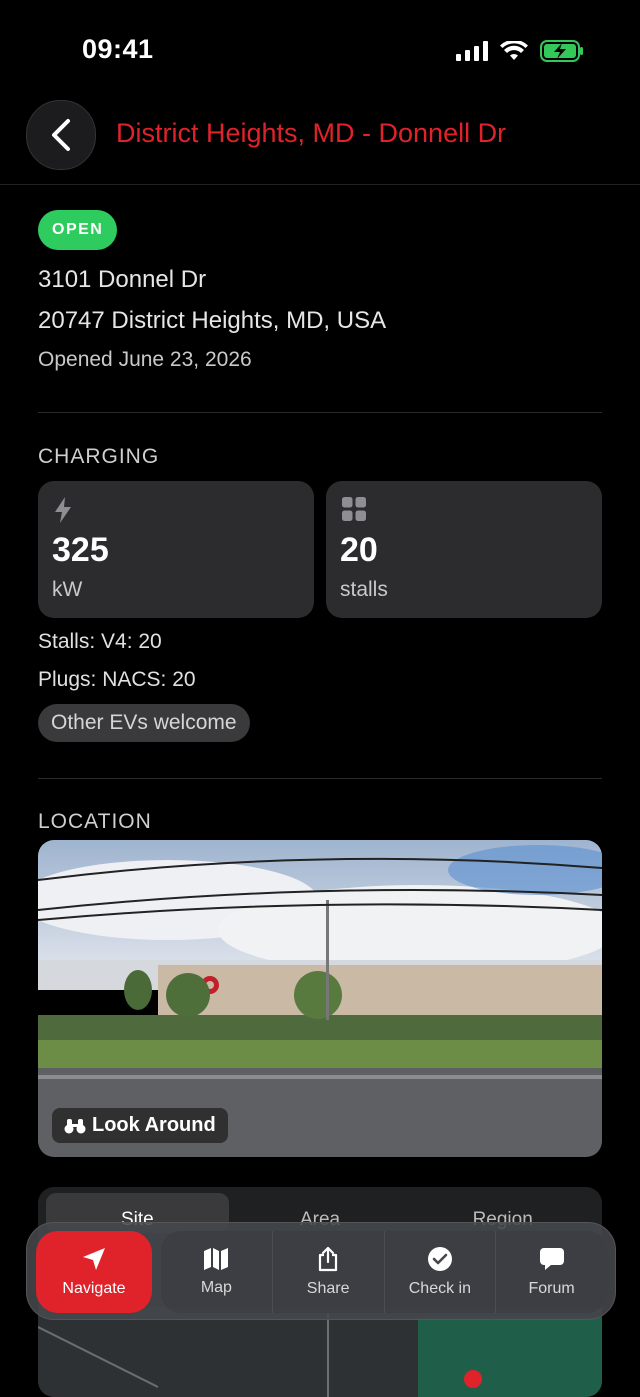 Image resolution: width=640 pixels, height=1397 pixels. Describe the element at coordinates (99, 456) in the screenshot. I see `charging-section-title: CHARGING` at that location.